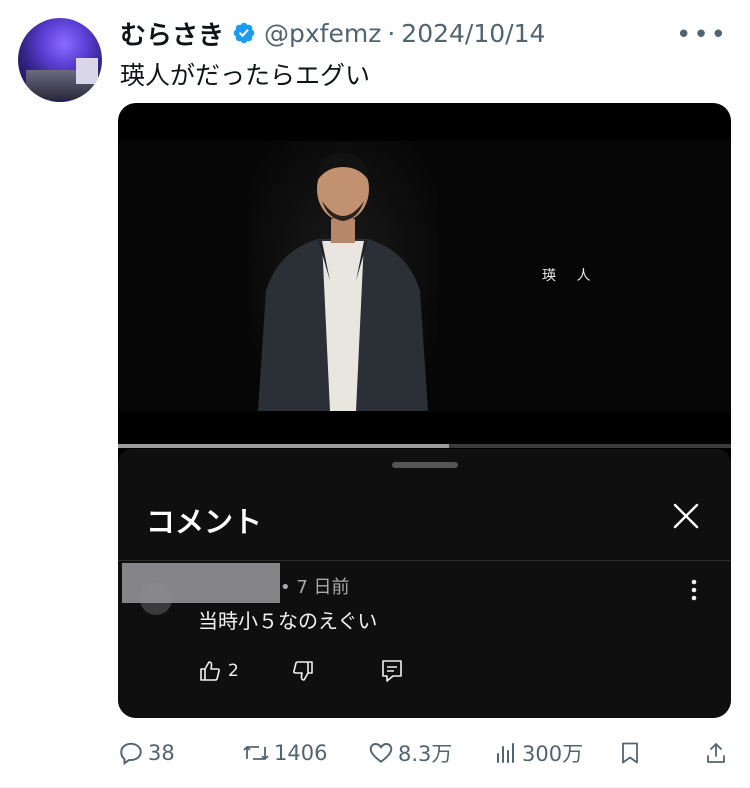 Image resolution: width=750 pixels, height=788 pixels. I want to click on like-count: 8.3万, so click(425, 754).